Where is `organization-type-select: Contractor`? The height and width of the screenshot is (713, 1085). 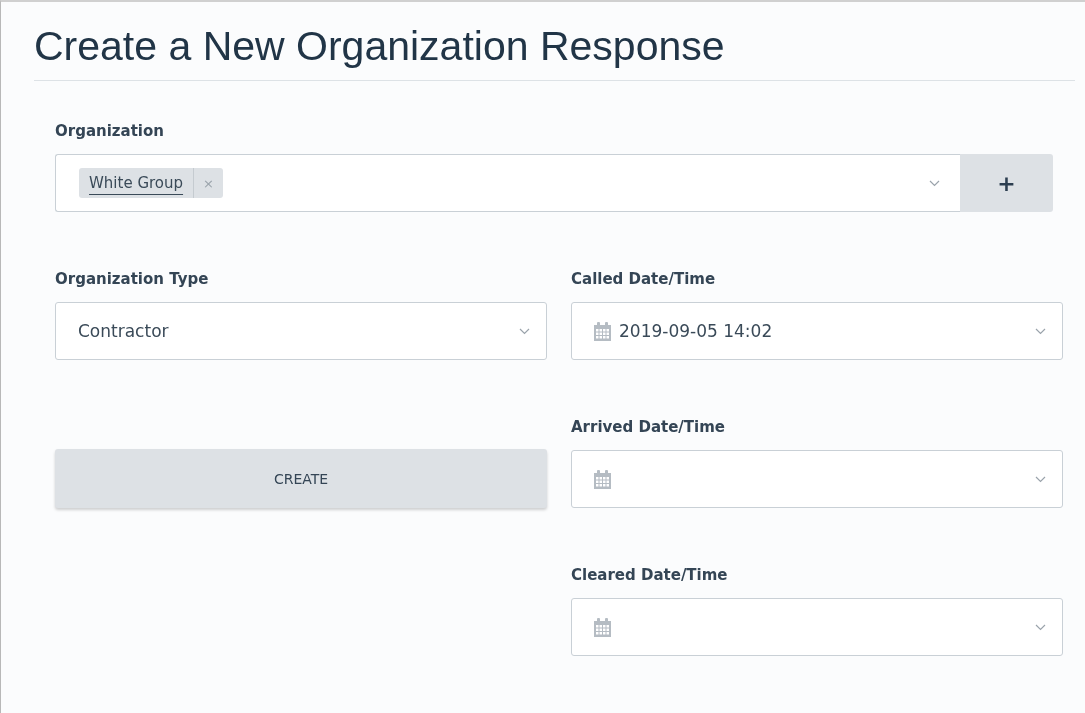
organization-type-select: Contractor is located at coordinates (301, 331).